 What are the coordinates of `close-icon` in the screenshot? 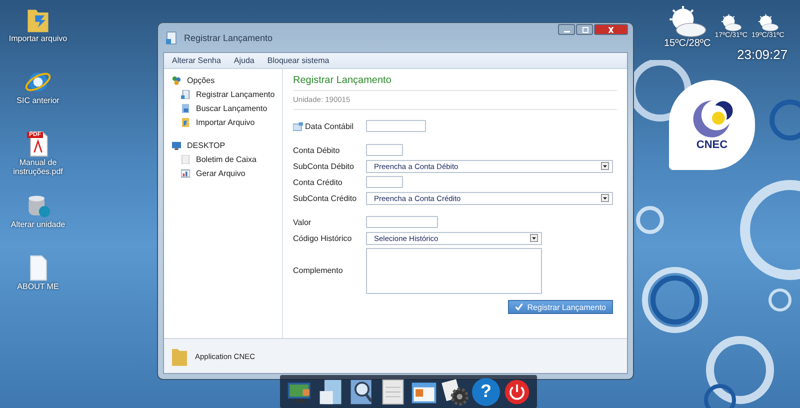 It's located at (611, 29).